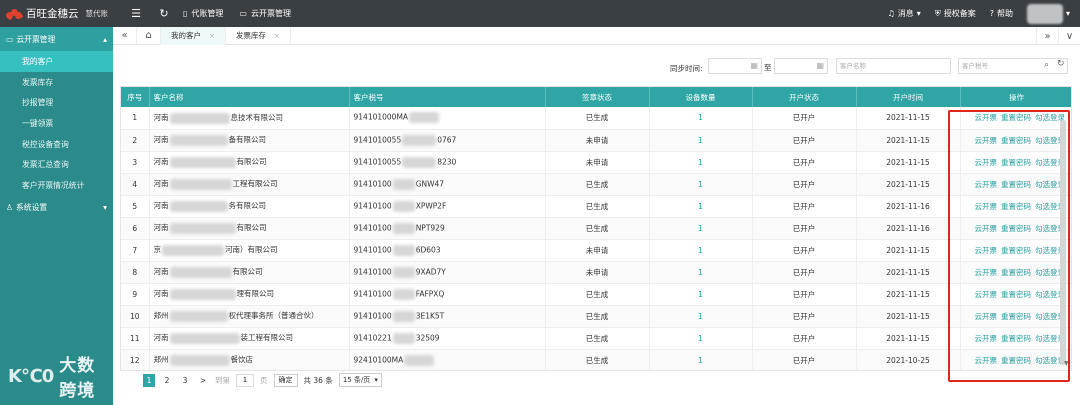 The image size is (1080, 405). Describe the element at coordinates (56, 61) in the screenshot. I see `sidebar-item-my-customers: 我的客户` at that location.